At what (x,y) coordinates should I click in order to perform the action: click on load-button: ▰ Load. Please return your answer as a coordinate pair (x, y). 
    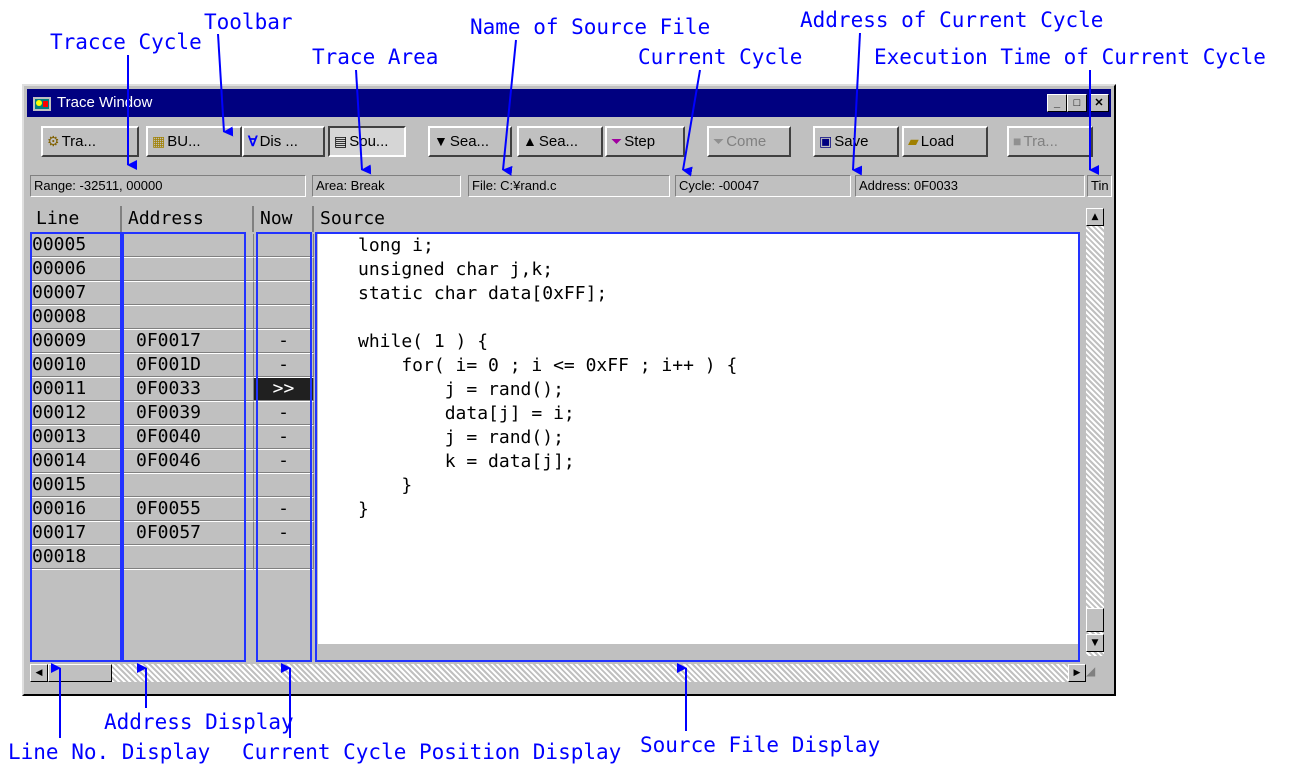
    Looking at the image, I should click on (945, 141).